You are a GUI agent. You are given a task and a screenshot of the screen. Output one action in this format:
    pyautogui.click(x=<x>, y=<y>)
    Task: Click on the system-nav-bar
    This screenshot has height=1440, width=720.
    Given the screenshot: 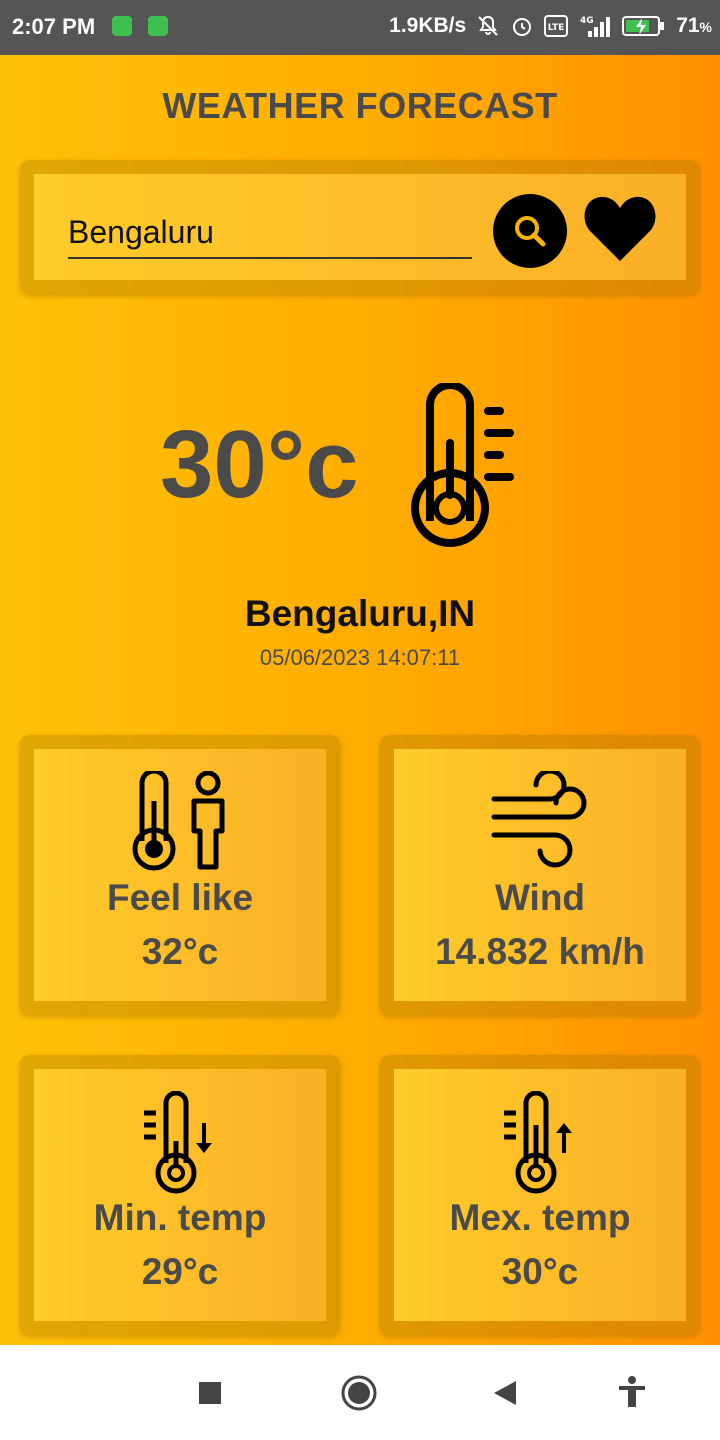 What is the action you would take?
    pyautogui.click(x=360, y=1392)
    